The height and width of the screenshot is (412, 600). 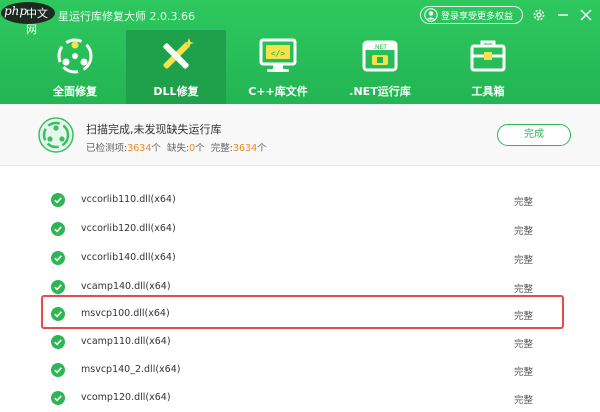 I want to click on app-title: 星运行库修复大师 2.0.3.66, so click(x=126, y=16).